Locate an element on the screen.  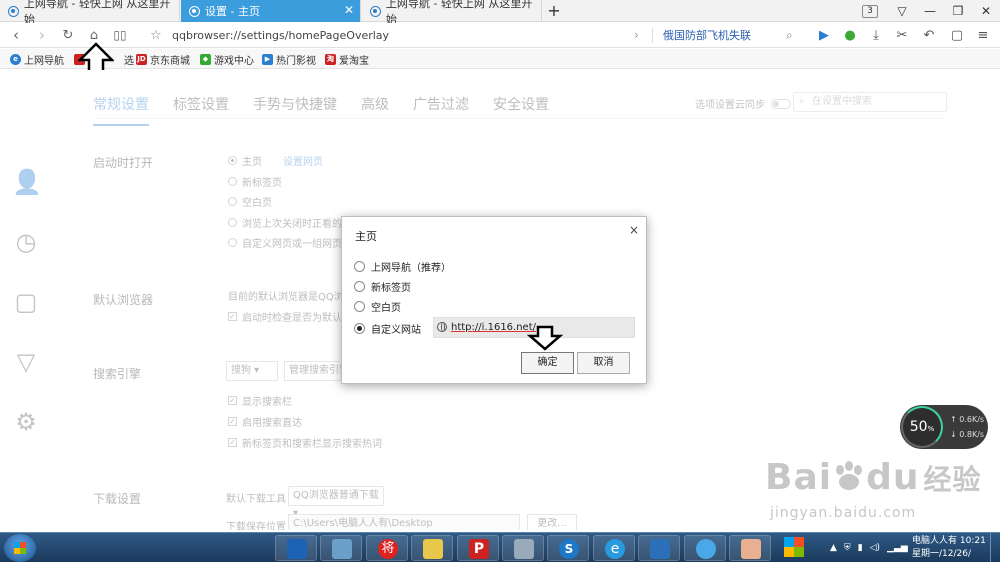
p-app-icon: P is located at coordinates (479, 549).